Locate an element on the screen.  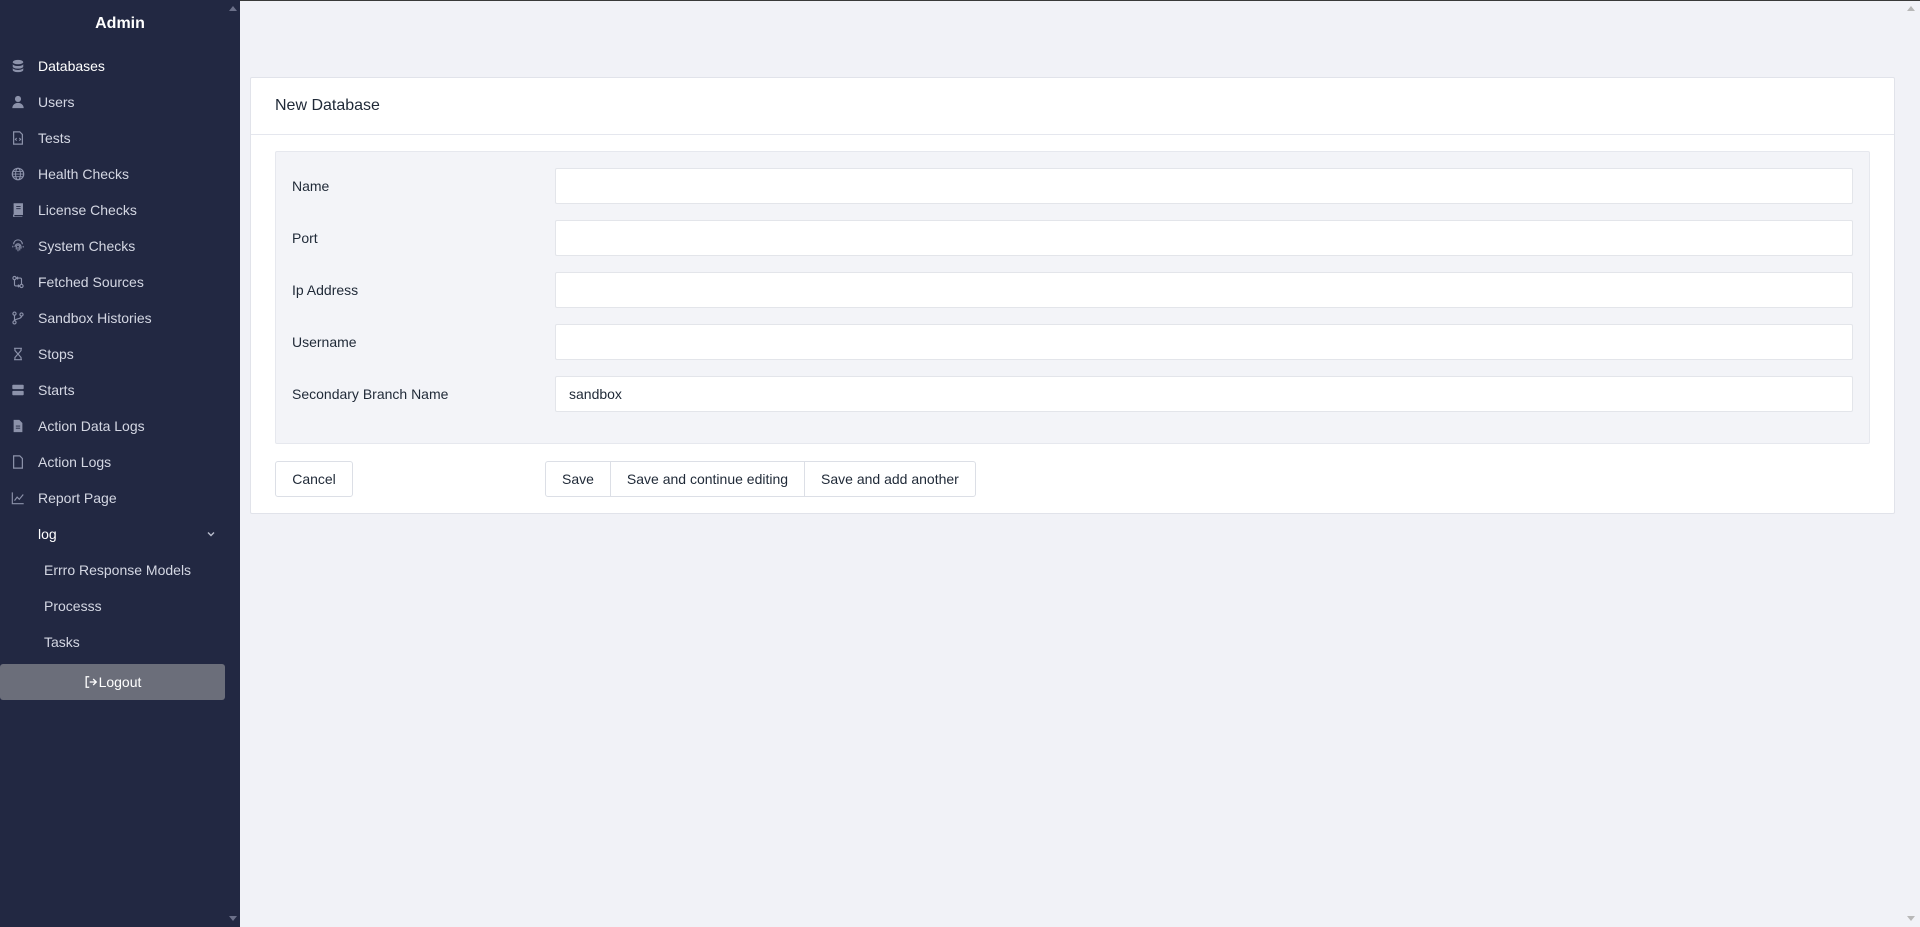
form-row-ip-address: Ip Address is located at coordinates (1072, 290).